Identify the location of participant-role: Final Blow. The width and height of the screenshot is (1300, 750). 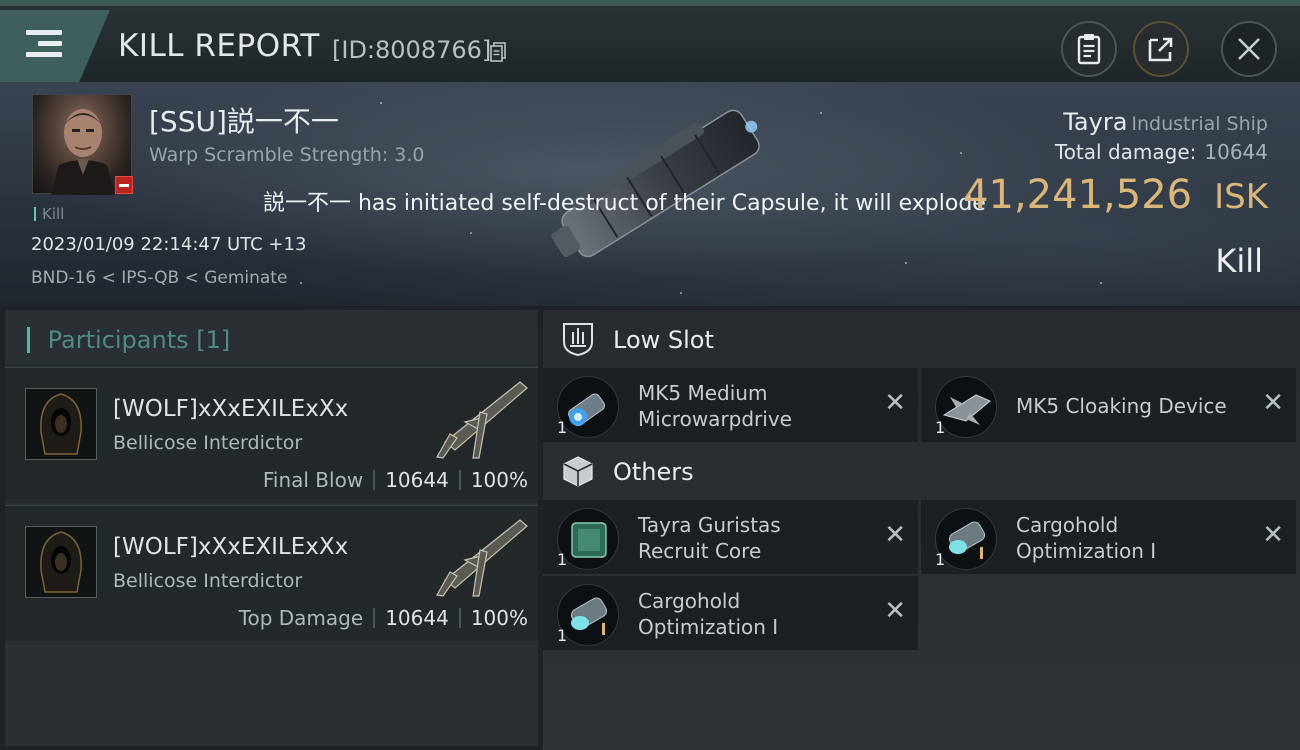
(313, 480).